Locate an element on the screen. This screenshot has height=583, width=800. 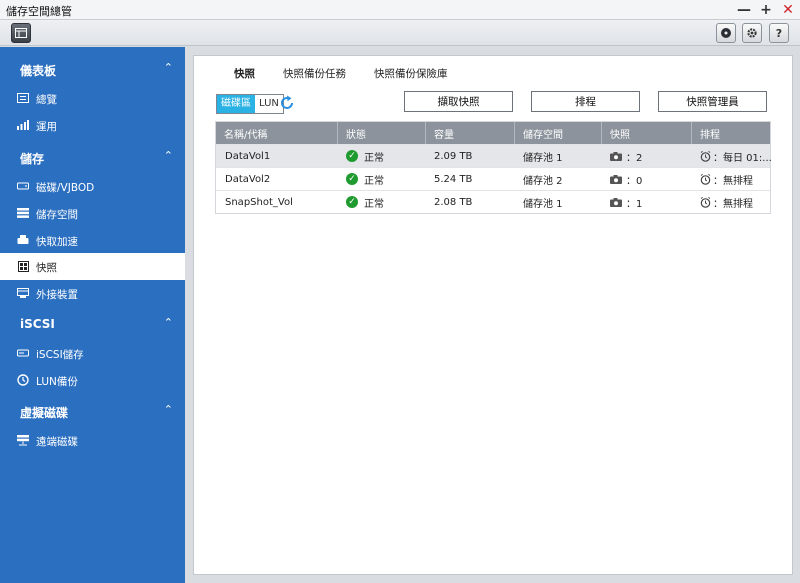
sidebar-item-external-device: 外接裝置 is located at coordinates (92, 293).